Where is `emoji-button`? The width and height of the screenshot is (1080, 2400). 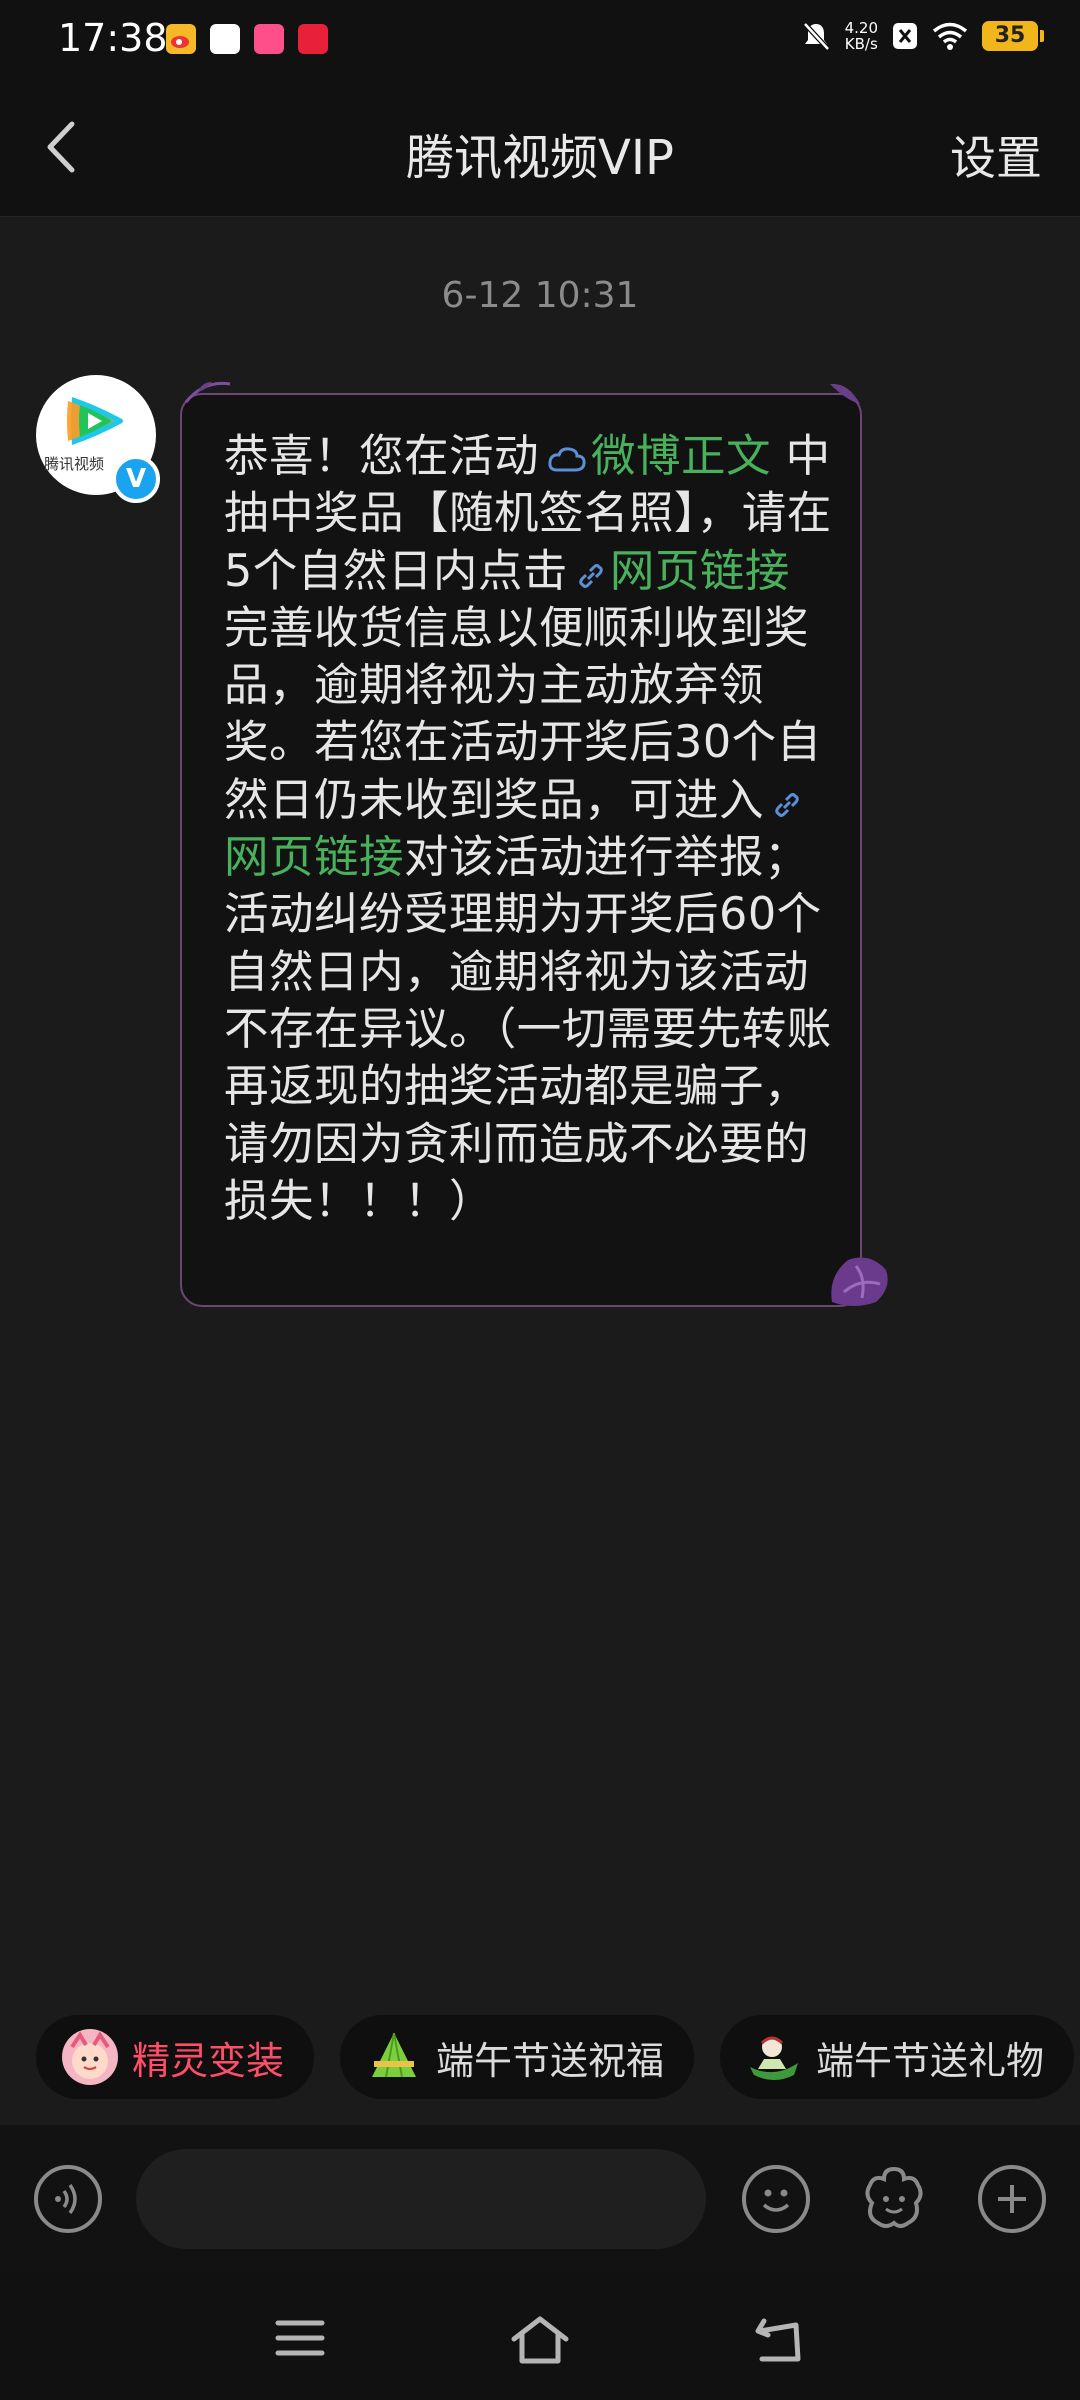 emoji-button is located at coordinates (776, 2199).